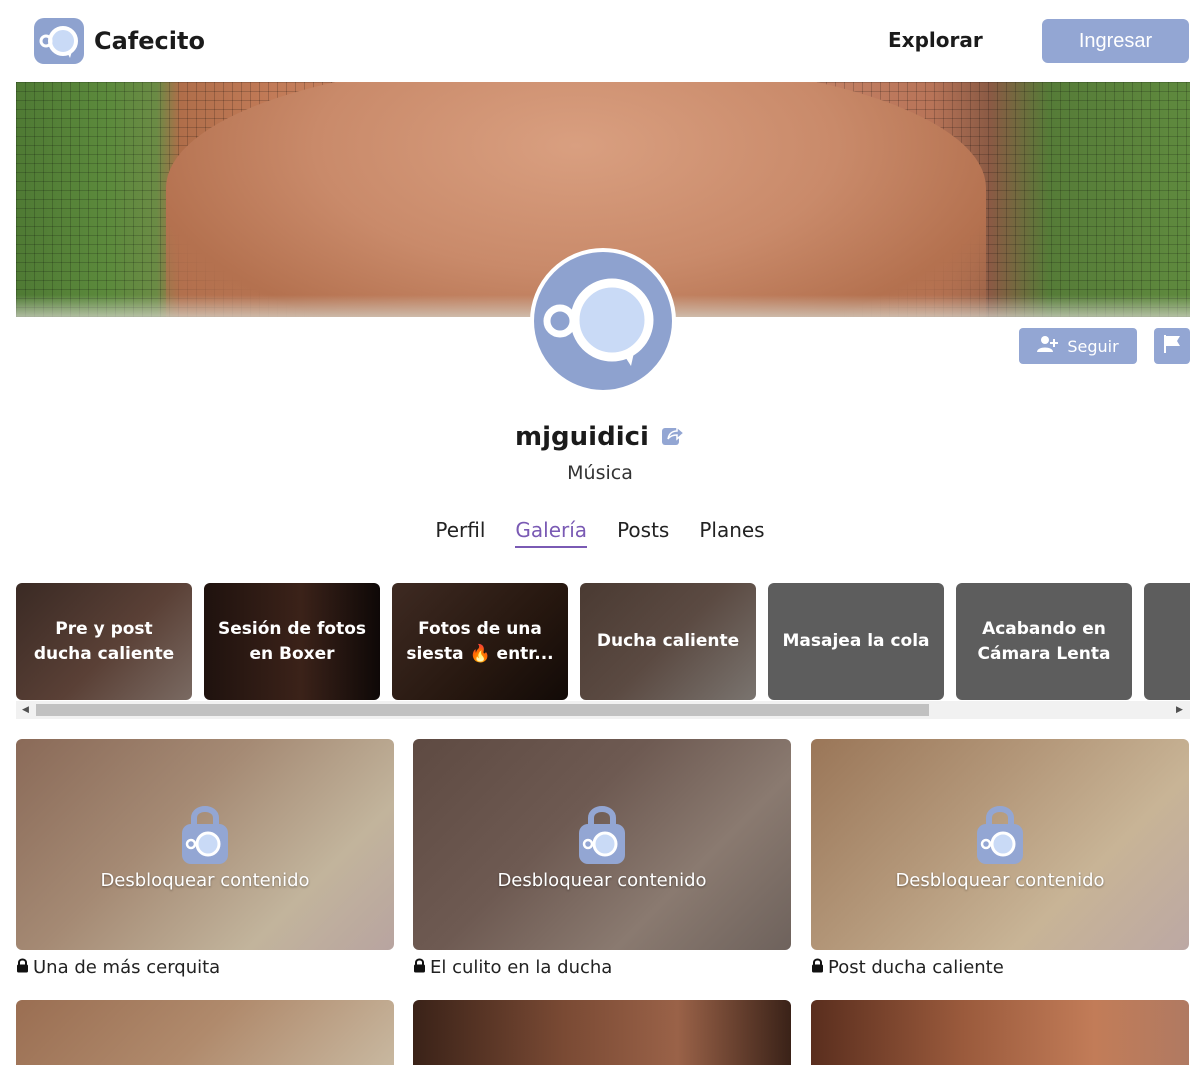 This screenshot has height=1065, width=1200. I want to click on album-card: Masajea la cola, so click(856, 641).